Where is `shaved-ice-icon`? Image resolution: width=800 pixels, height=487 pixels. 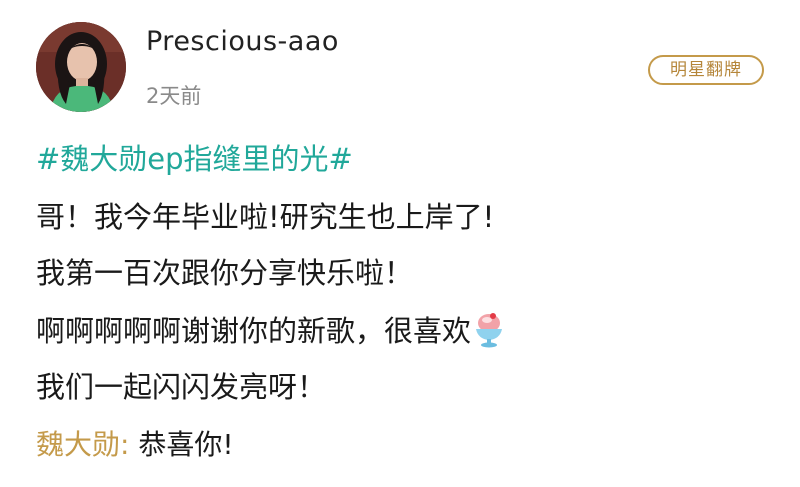
shaved-ice-icon is located at coordinates (489, 329).